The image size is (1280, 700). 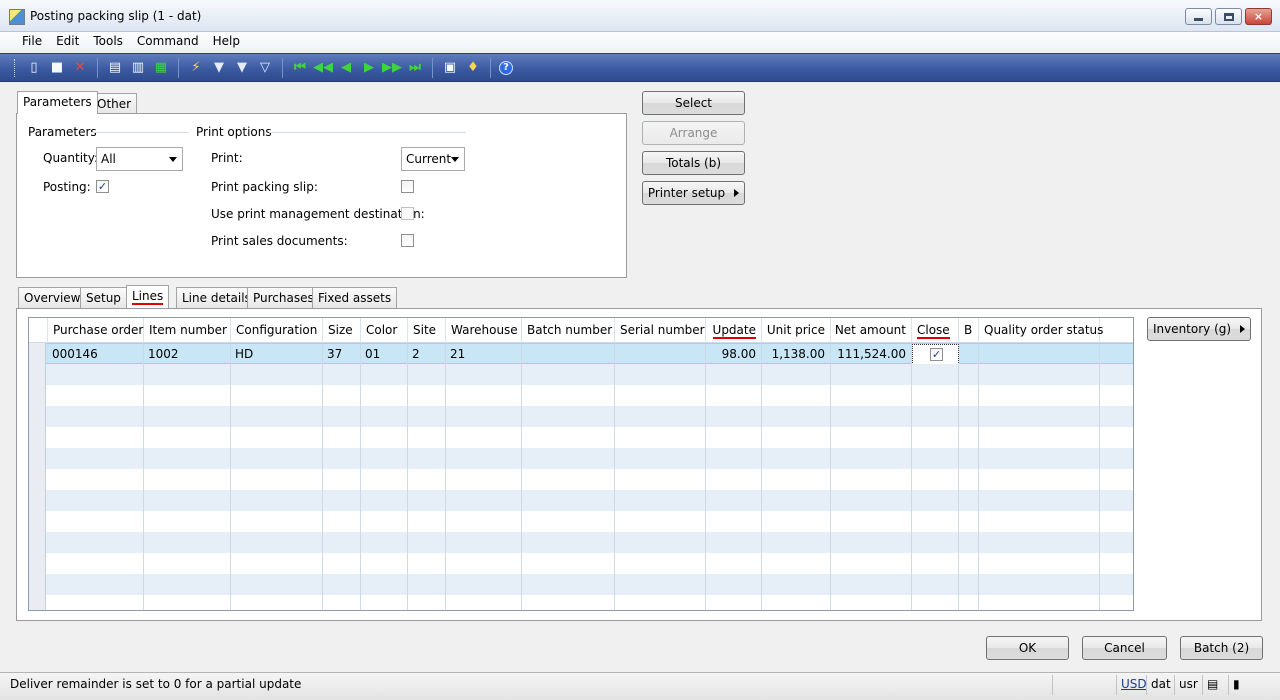 What do you see at coordinates (346, 68) in the screenshot?
I see `previous-record-icon: ◀` at bounding box center [346, 68].